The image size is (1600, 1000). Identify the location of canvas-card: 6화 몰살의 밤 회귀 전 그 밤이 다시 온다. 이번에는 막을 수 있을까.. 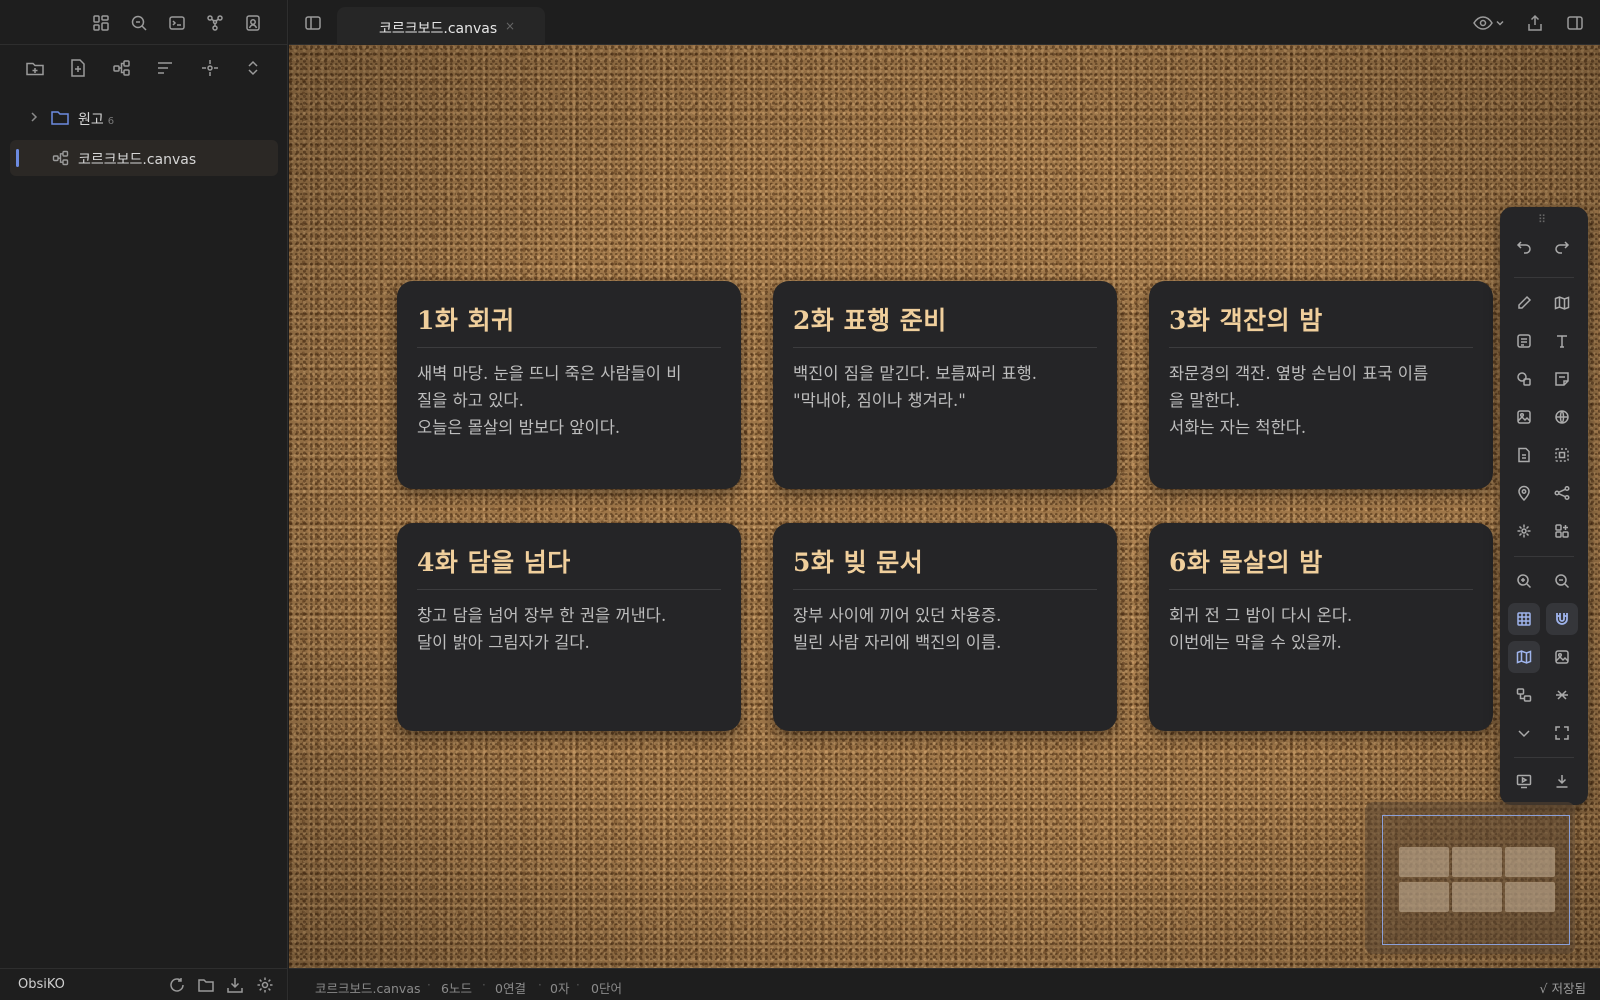
(1321, 627).